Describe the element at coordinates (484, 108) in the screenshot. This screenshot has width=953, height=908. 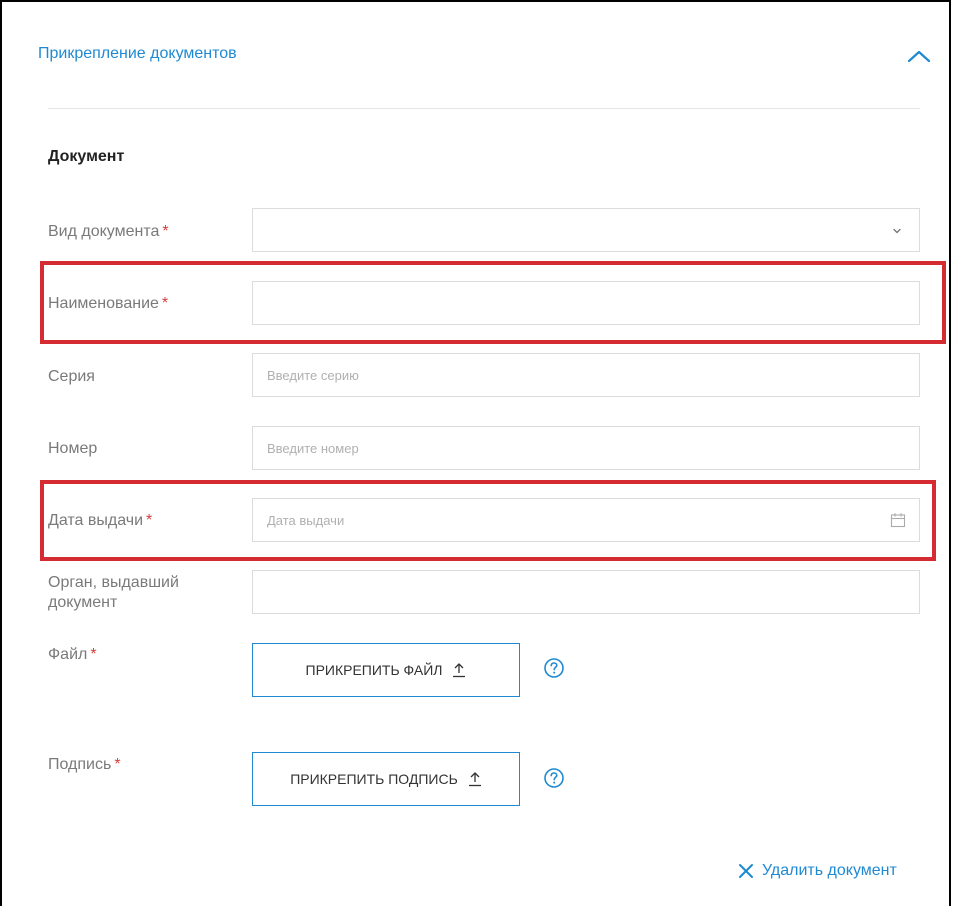
I see `section-divider` at that location.